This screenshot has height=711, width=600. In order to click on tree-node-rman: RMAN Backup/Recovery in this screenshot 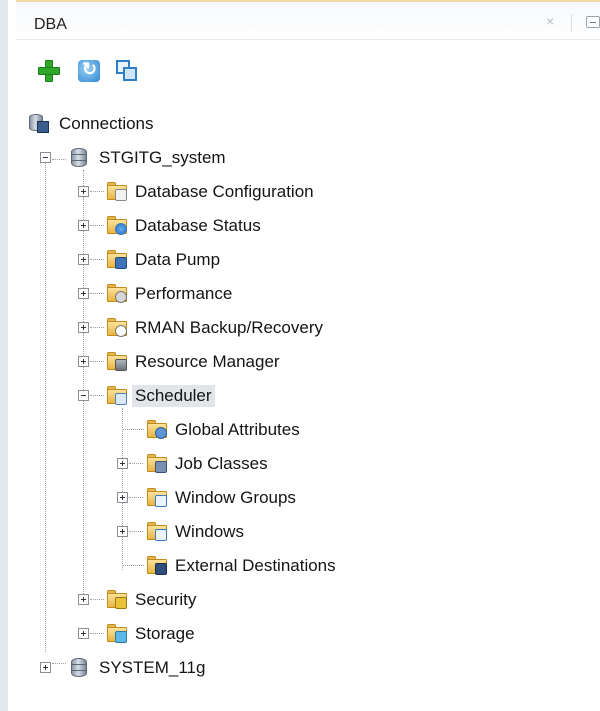, I will do `click(304, 328)`.